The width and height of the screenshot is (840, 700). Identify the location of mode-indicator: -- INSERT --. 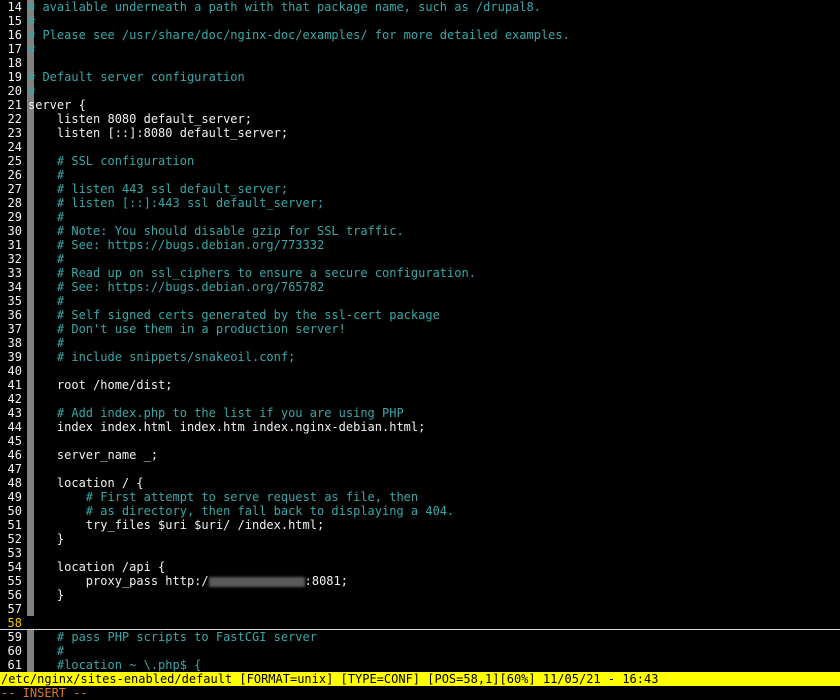
(44, 693).